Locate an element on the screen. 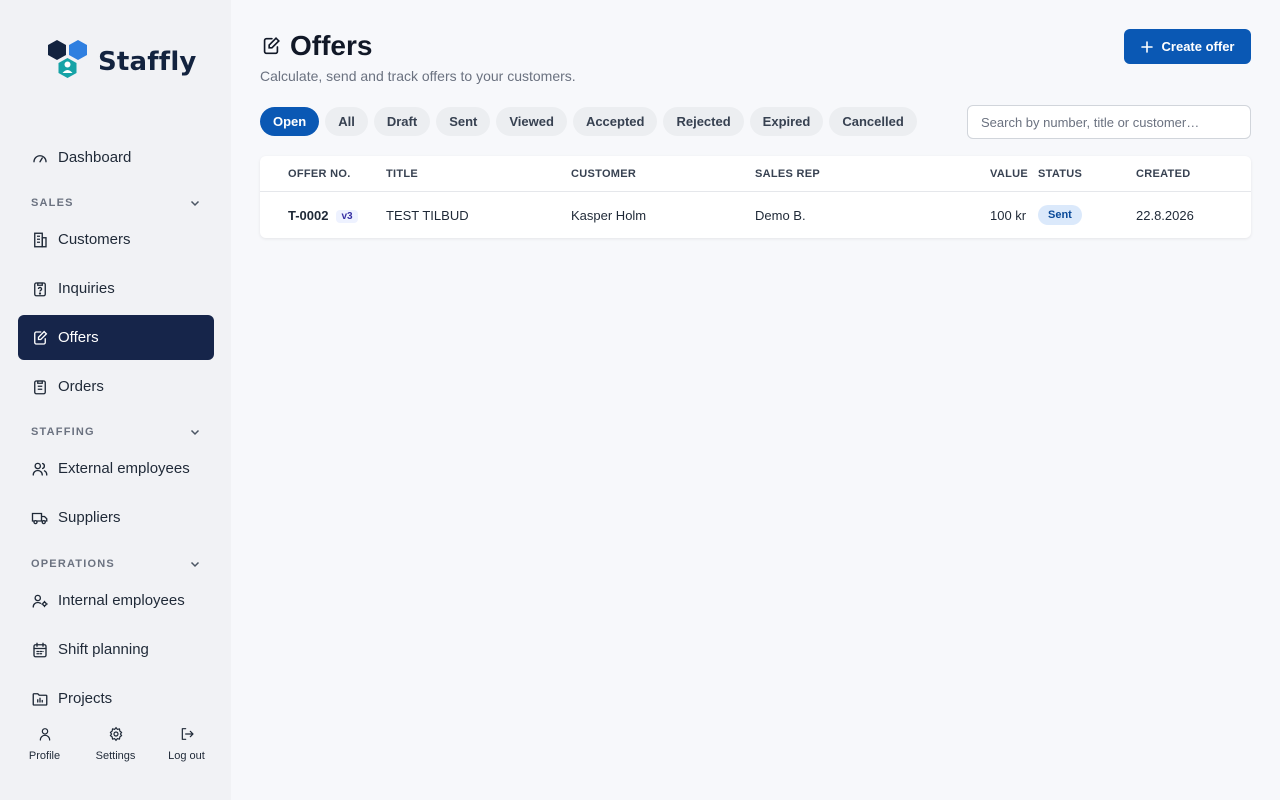 This screenshot has height=800, width=1280. filter-viewed: Viewed is located at coordinates (531, 121).